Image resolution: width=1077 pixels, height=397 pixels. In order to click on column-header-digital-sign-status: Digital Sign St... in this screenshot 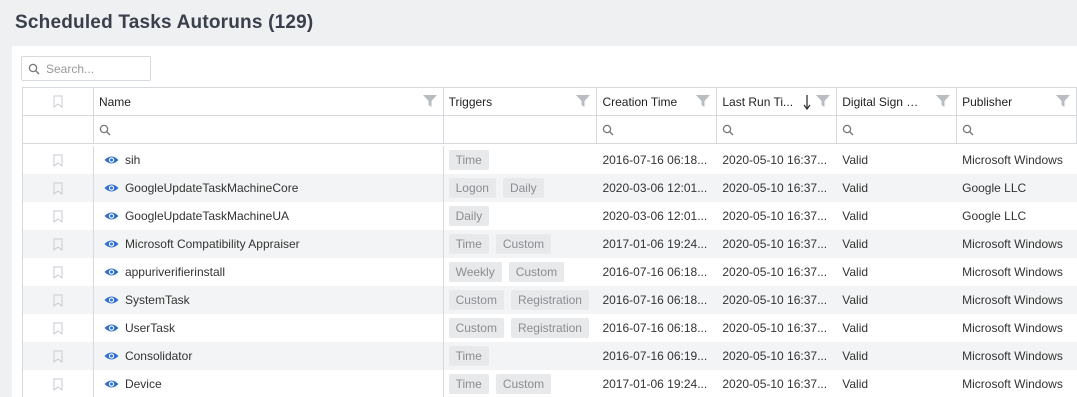, I will do `click(897, 101)`.